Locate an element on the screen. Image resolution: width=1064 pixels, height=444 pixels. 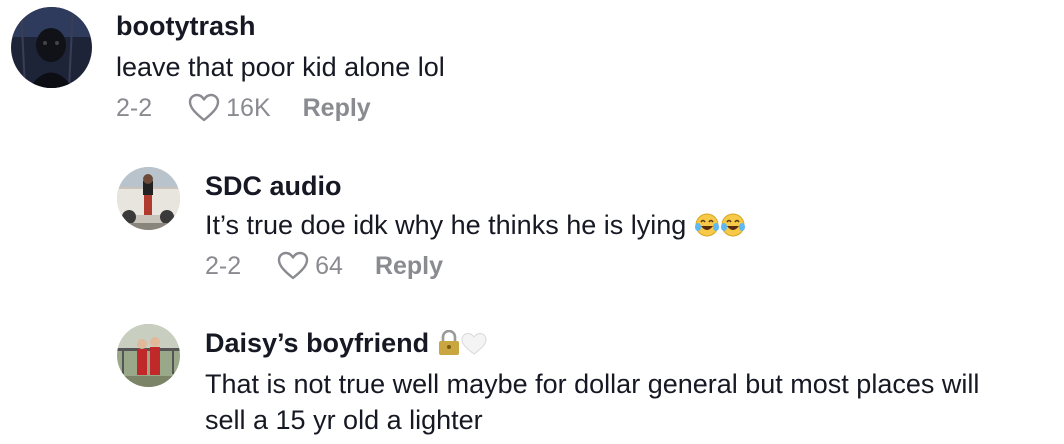
comment-text-line-2: sell a 15 yr old a lighter is located at coordinates (344, 420).